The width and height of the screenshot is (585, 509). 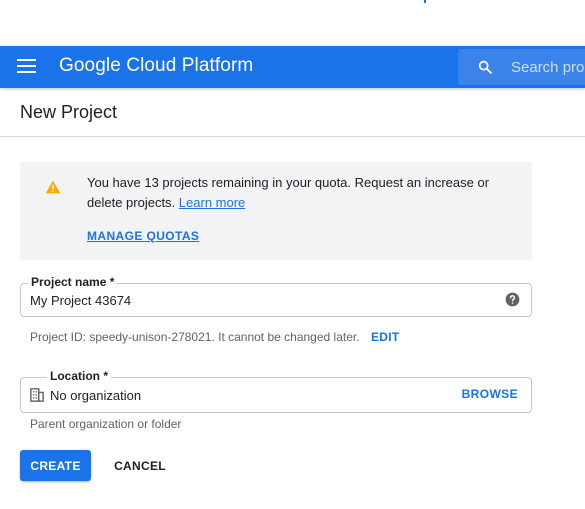 I want to click on location-label: Location *, so click(x=79, y=376).